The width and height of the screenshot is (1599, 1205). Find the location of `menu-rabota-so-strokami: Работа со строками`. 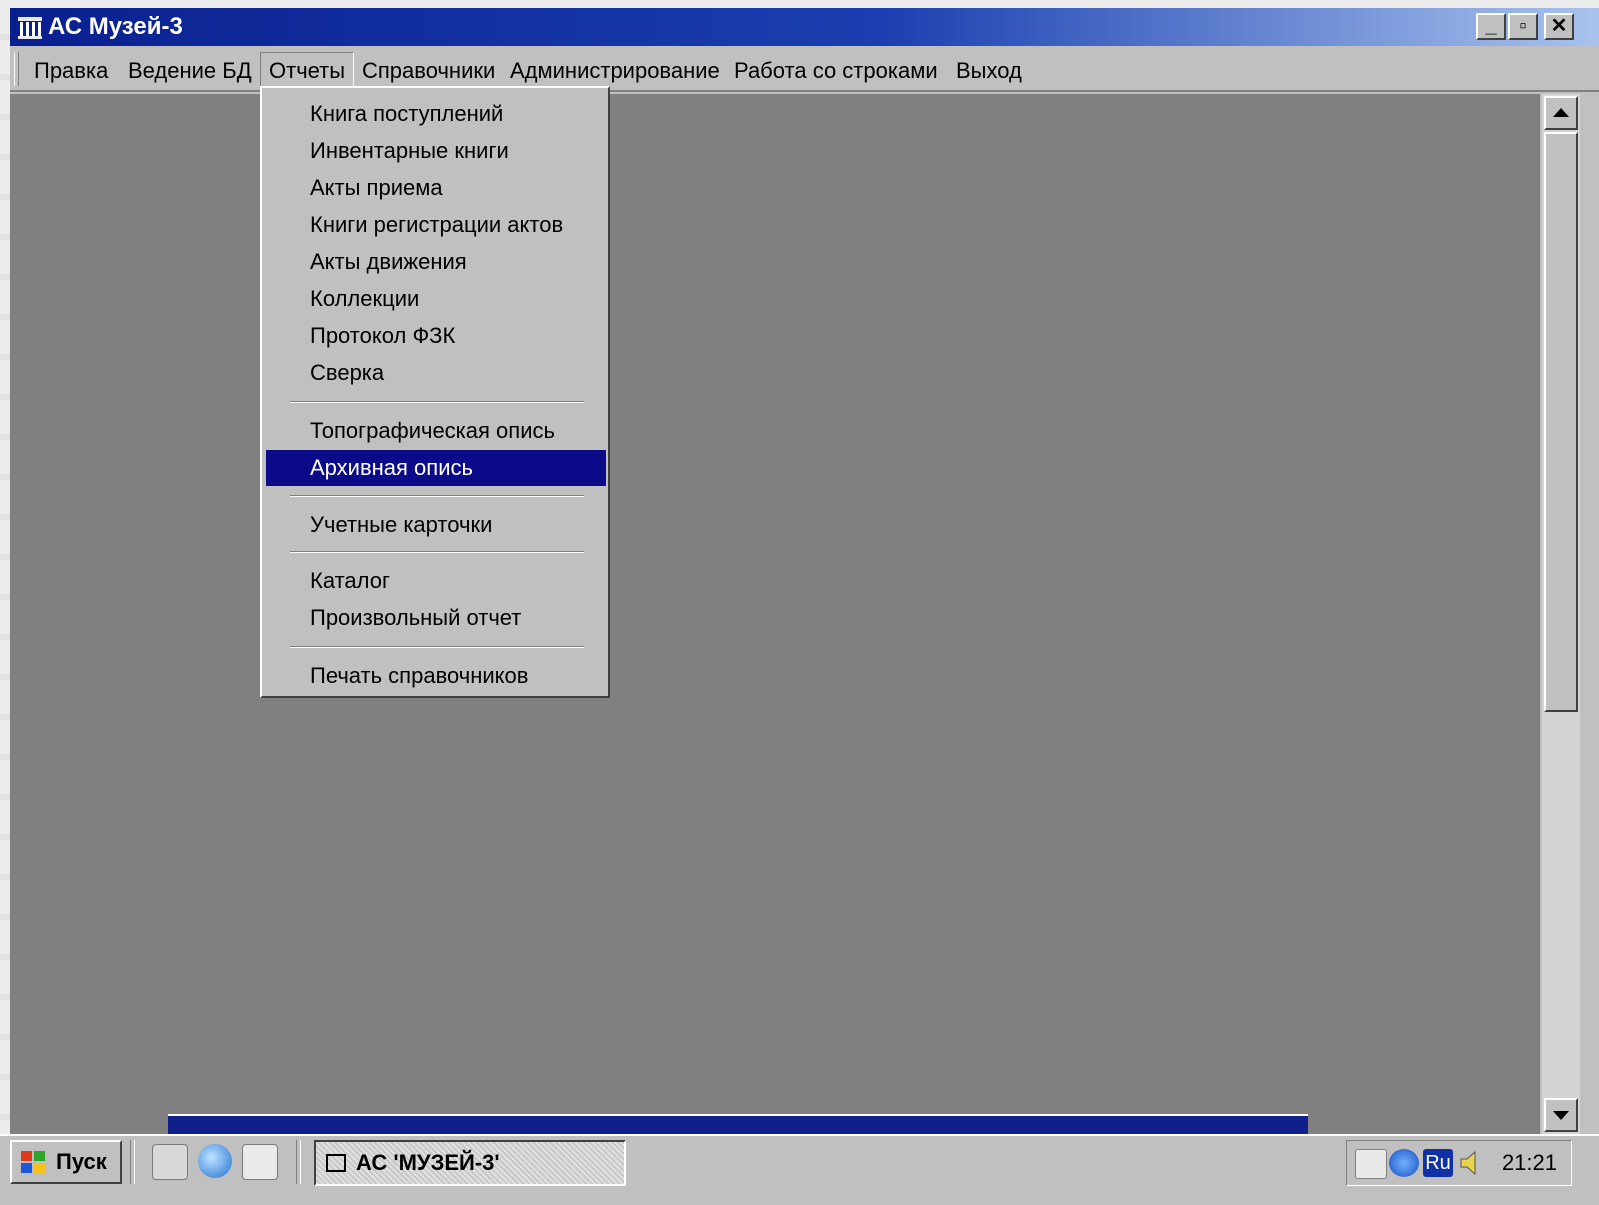

menu-rabota-so-strokami: Работа со строками is located at coordinates (836, 71).